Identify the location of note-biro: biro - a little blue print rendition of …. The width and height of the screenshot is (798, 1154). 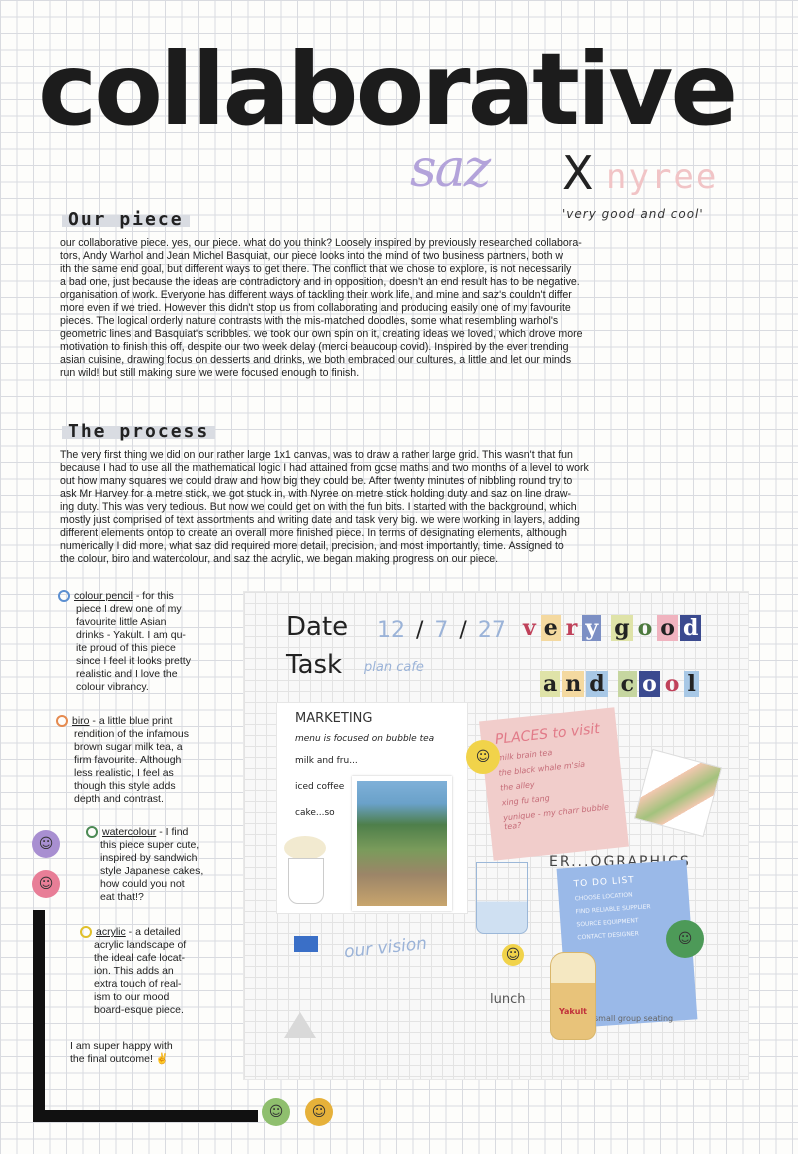
(148, 760).